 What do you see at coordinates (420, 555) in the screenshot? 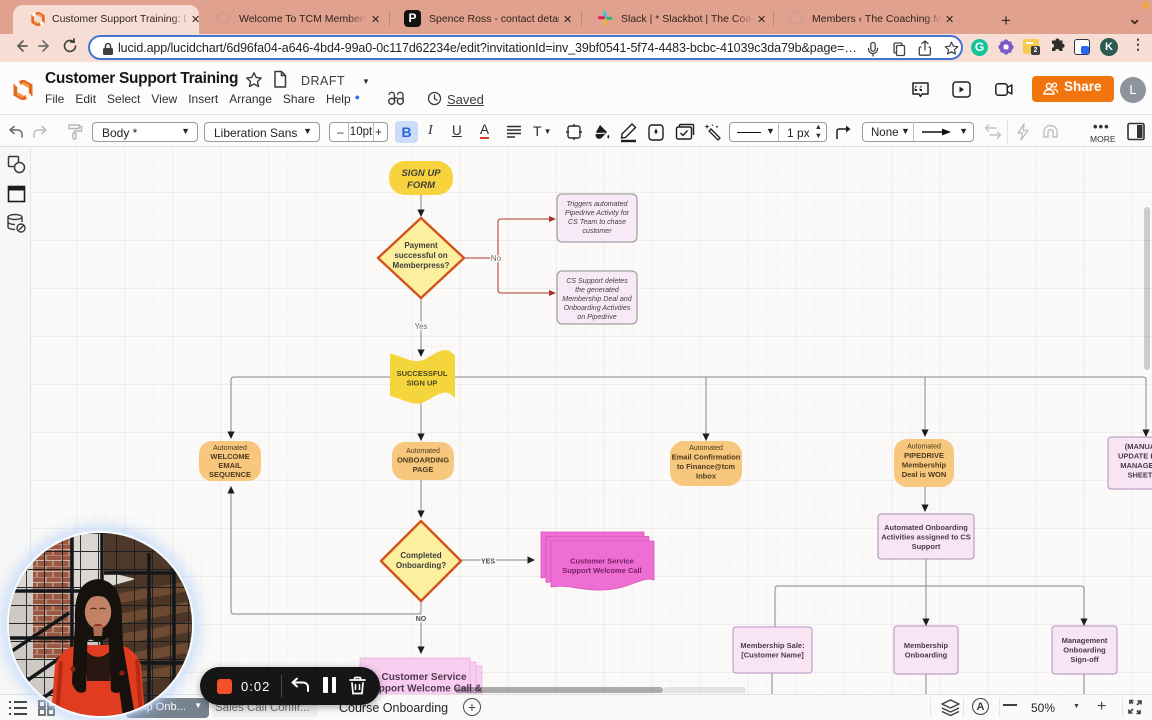
I see `svg-text: Completed` at bounding box center [420, 555].